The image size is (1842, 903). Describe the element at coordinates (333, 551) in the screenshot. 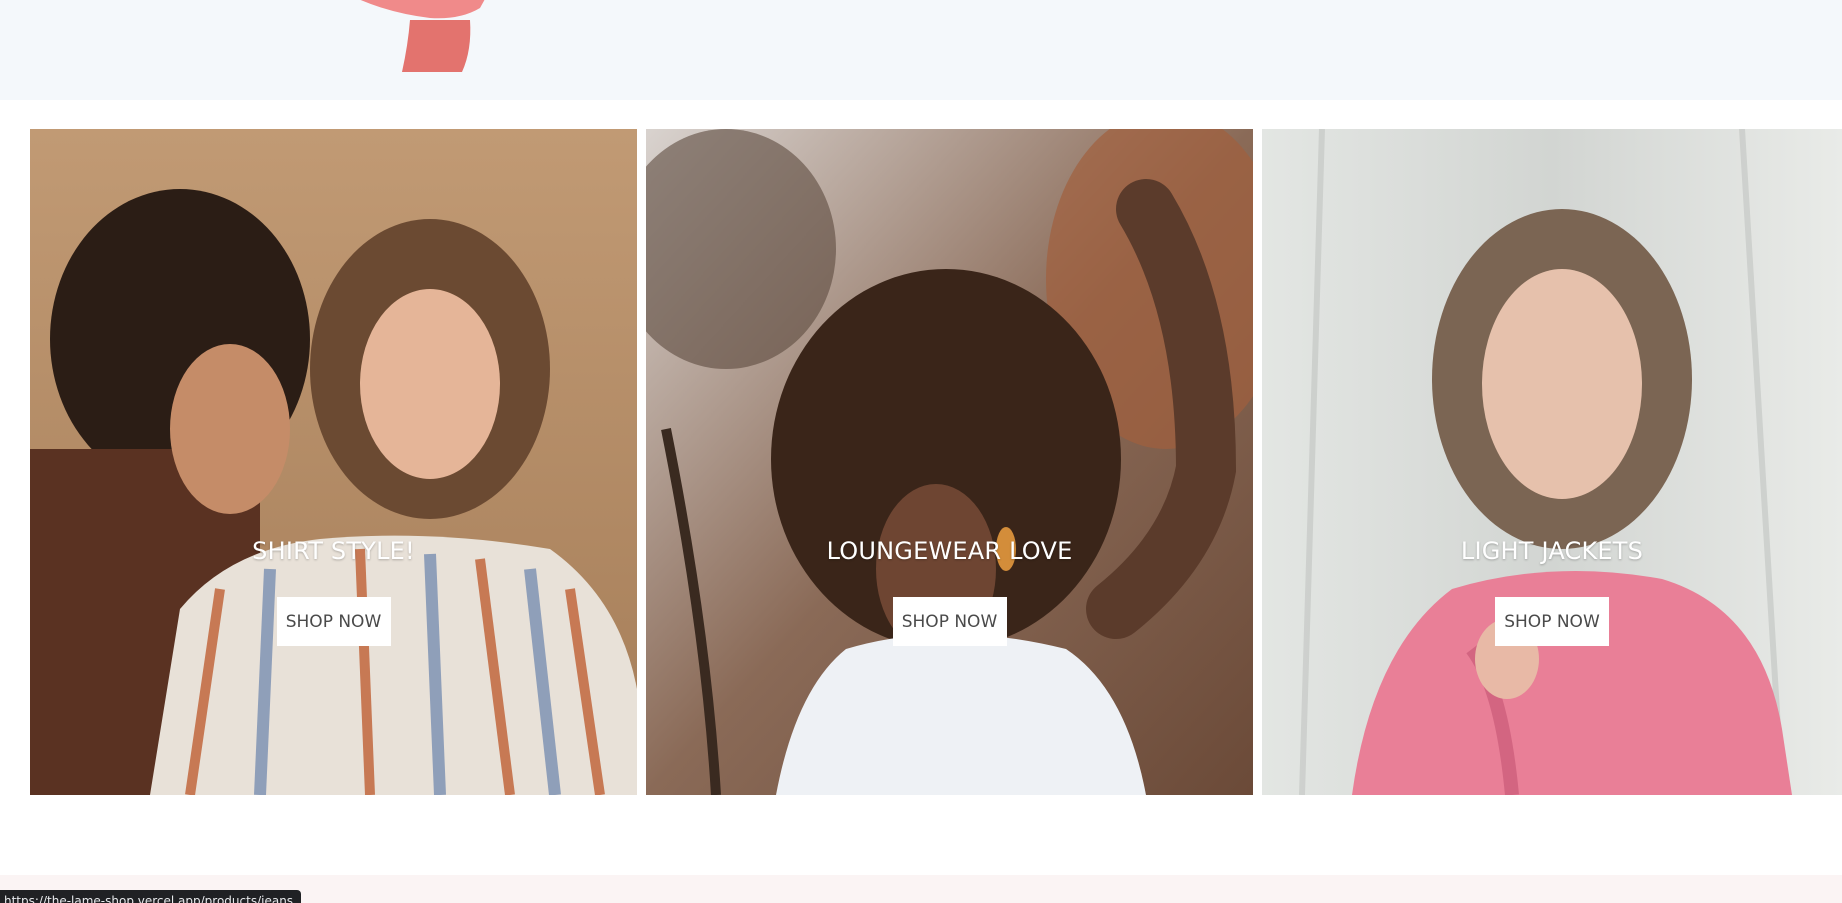

I see `card-title: SHIRT STYLE!` at that location.